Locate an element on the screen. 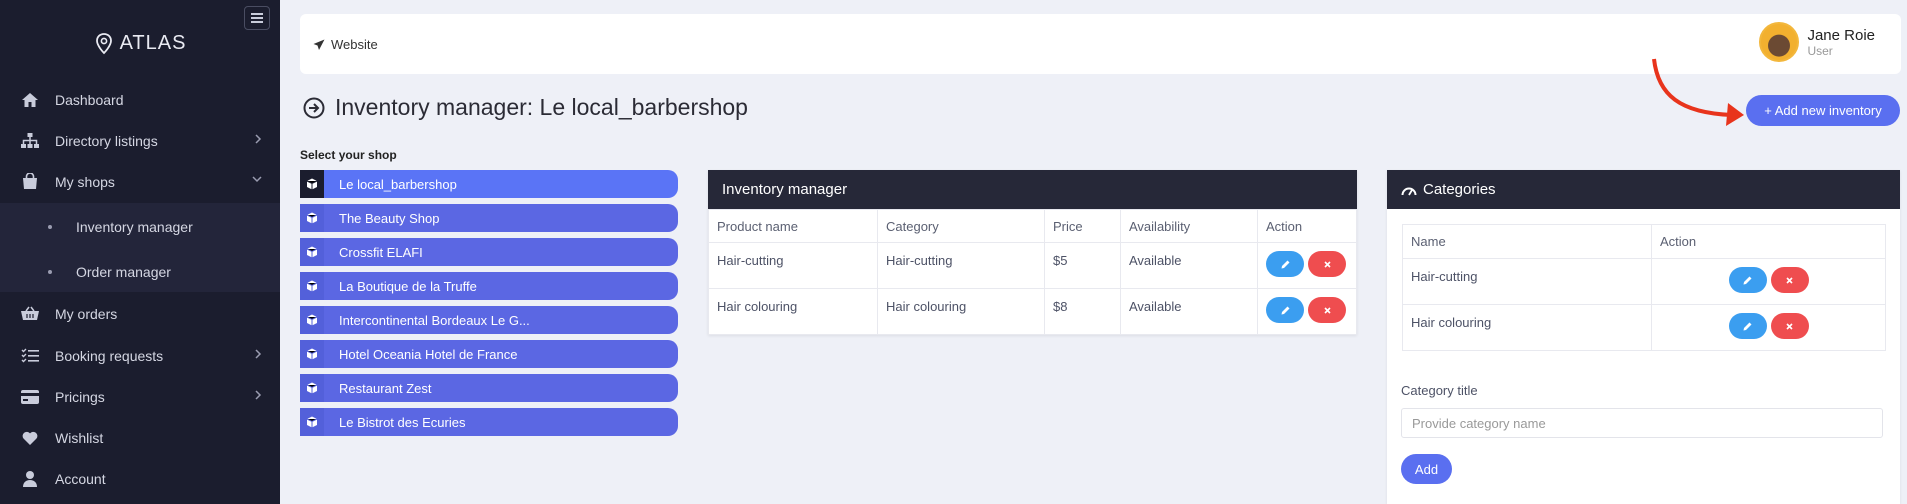 Image resolution: width=1907 pixels, height=504 pixels. user-menu: Jane Roie User is located at coordinates (1817, 42).